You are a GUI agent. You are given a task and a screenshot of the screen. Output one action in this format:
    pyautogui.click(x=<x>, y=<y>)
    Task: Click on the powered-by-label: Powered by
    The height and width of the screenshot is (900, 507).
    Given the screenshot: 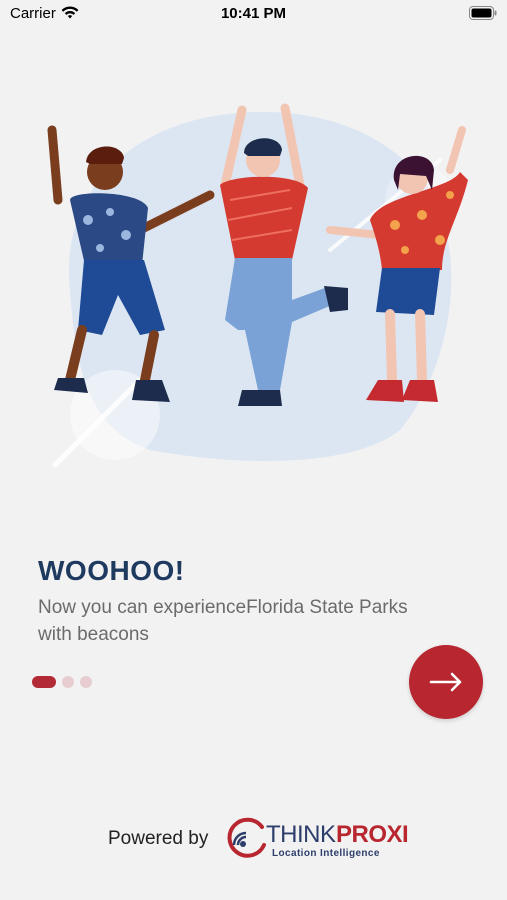 What is the action you would take?
    pyautogui.click(x=158, y=838)
    